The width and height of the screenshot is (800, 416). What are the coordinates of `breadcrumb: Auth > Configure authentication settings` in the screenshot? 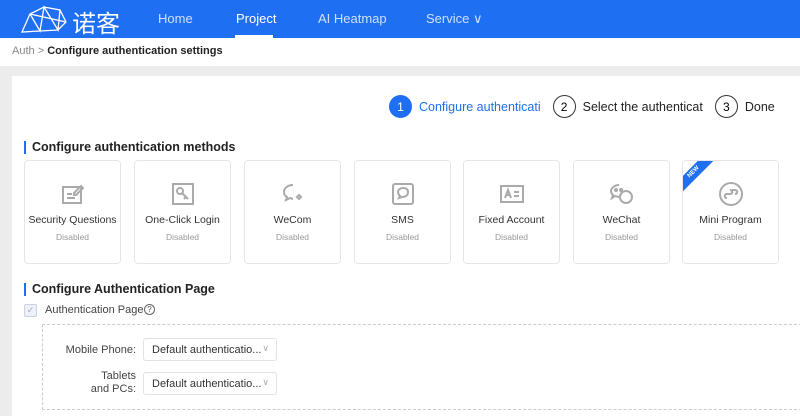 It's located at (400, 52).